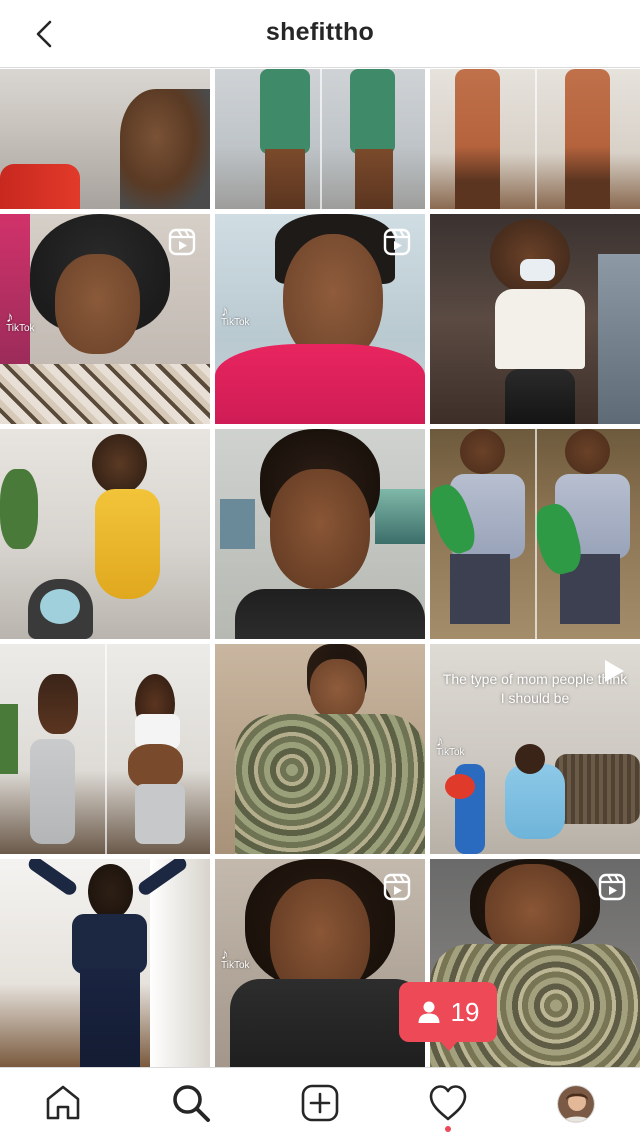 This screenshot has height=1138, width=640. What do you see at coordinates (448, 1016) in the screenshot?
I see `new-followers-badge: 19` at bounding box center [448, 1016].